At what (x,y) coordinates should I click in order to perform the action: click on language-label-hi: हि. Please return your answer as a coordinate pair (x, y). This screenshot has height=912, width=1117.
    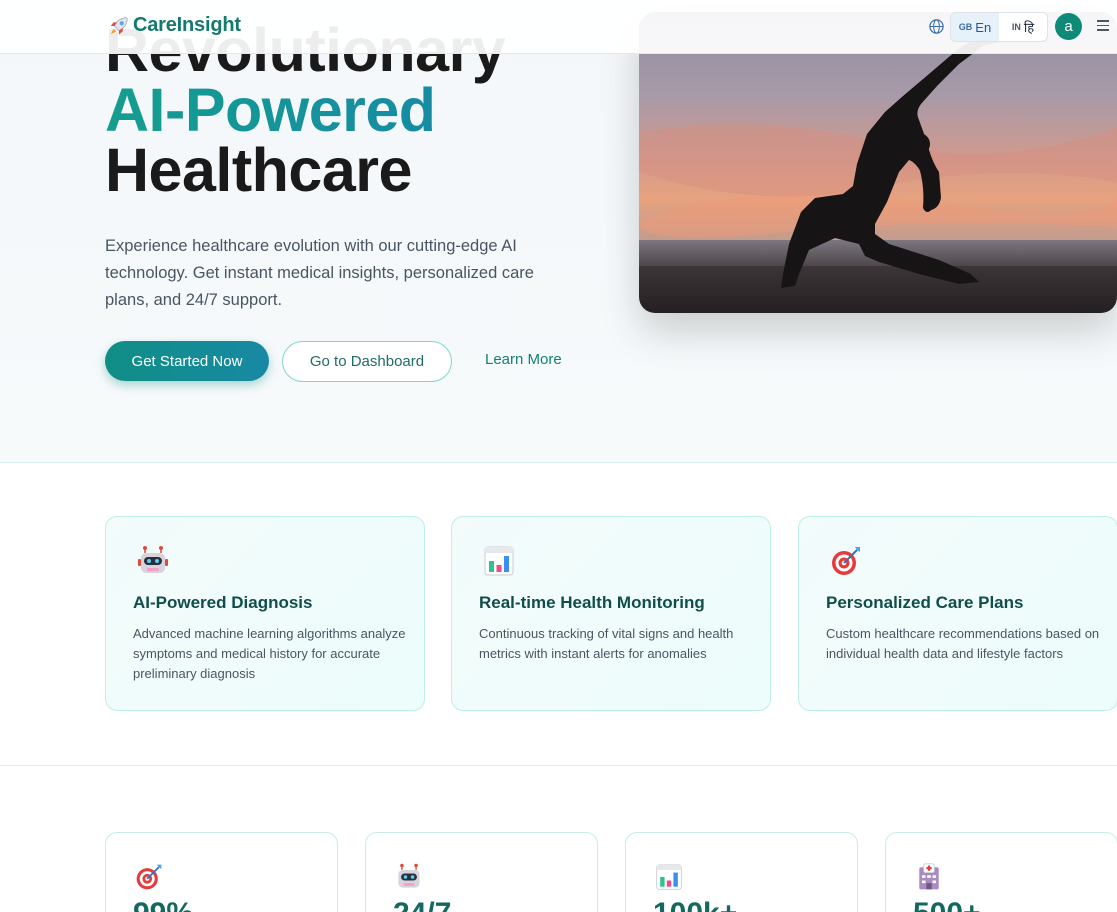
    Looking at the image, I should click on (1029, 27).